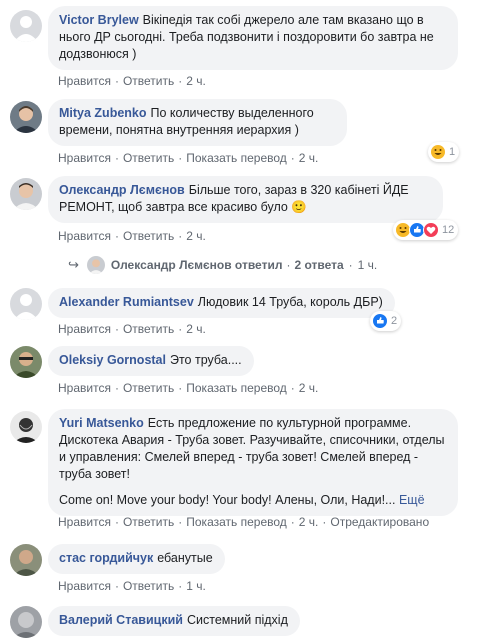 This screenshot has height=641, width=486. Describe the element at coordinates (73, 264) in the screenshot. I see `reply-arrow-icon: ↪` at that location.